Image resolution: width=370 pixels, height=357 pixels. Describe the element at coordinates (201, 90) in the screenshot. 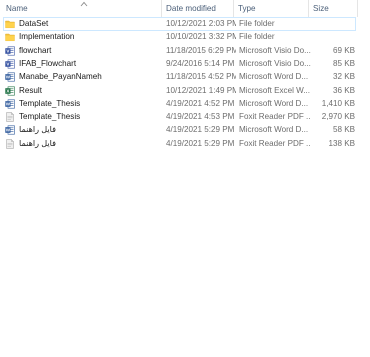

I see `file-date-modified: 10/12/2021 1:49 PM` at that location.